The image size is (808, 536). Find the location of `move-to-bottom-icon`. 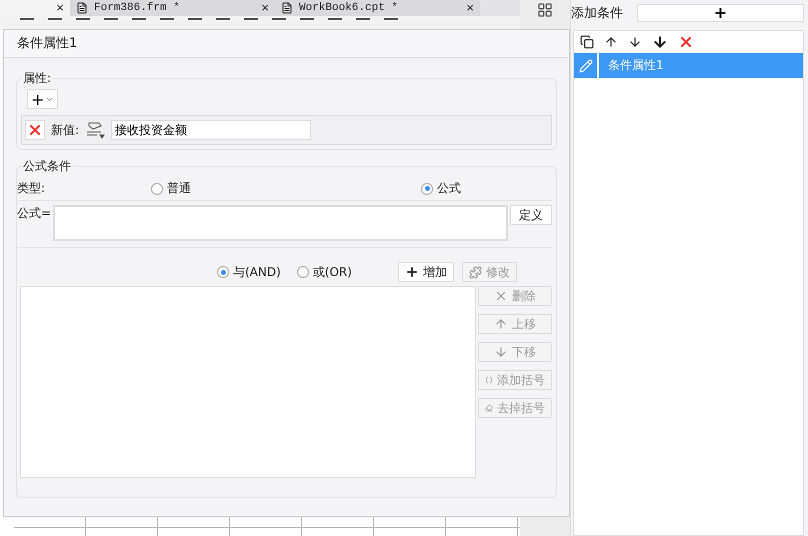

move-to-bottom-icon is located at coordinates (660, 42).